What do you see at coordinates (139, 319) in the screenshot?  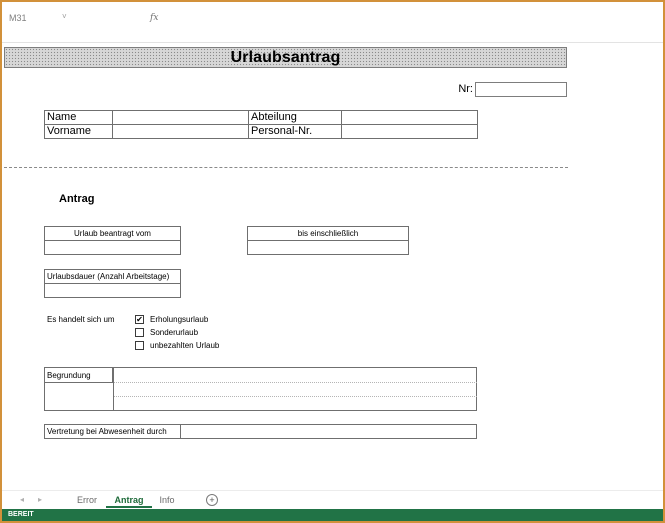 I see `checkbox-checked-icon: ✔` at bounding box center [139, 319].